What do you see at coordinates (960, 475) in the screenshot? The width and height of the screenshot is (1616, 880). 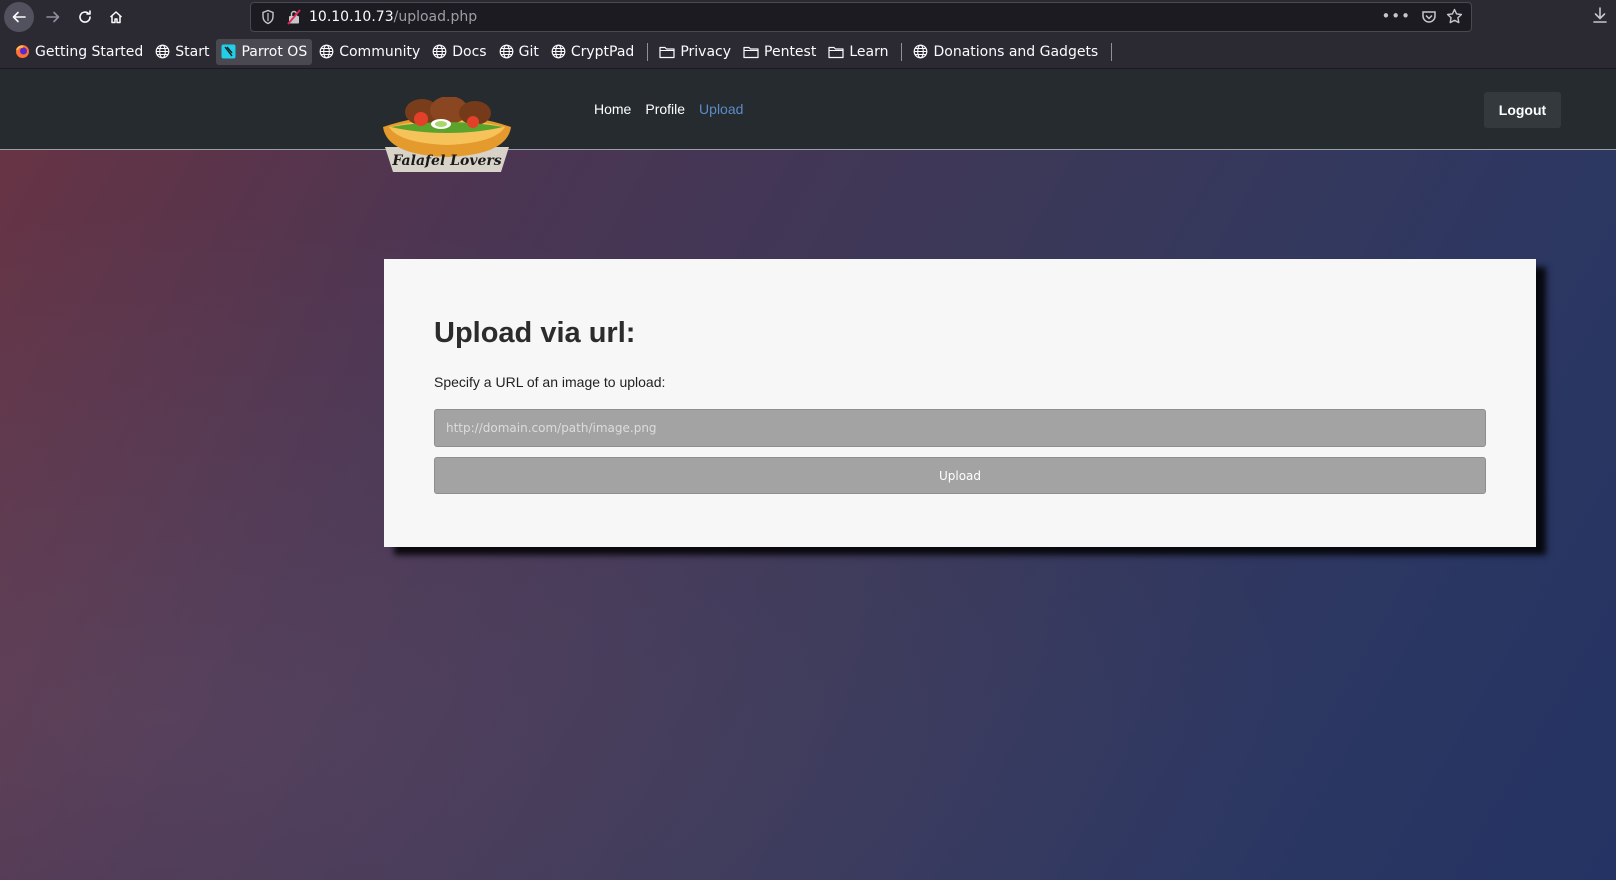 I see `upload-button: Upload` at bounding box center [960, 475].